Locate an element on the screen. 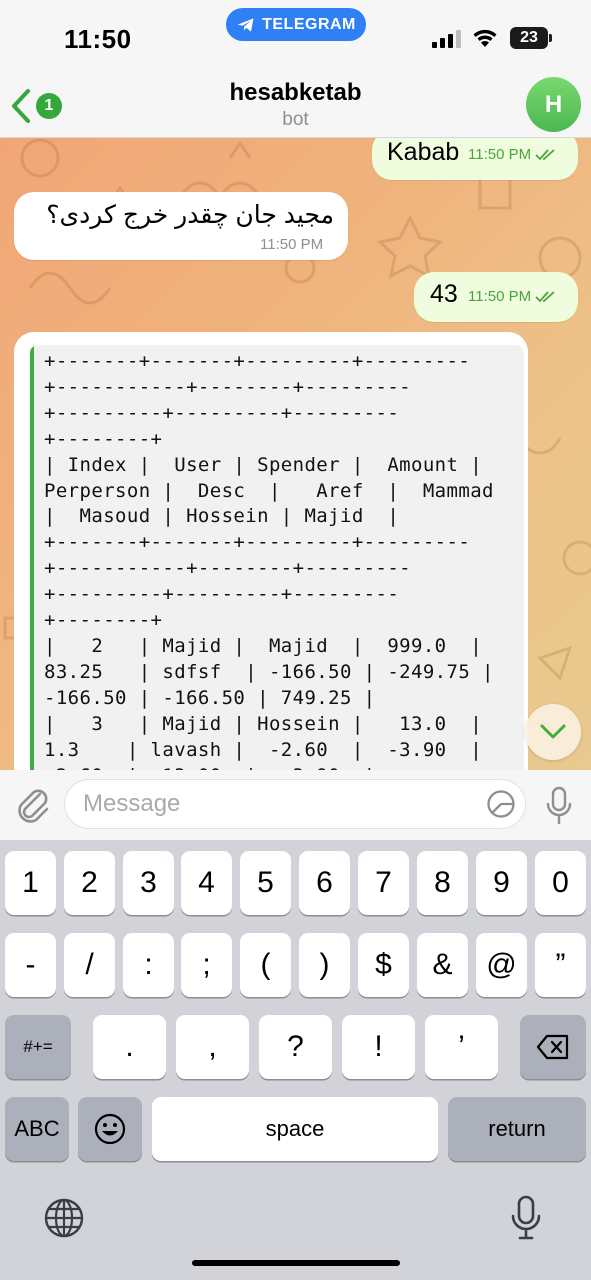 This screenshot has width=591, height=1280. message-input is located at coordinates (283, 804).